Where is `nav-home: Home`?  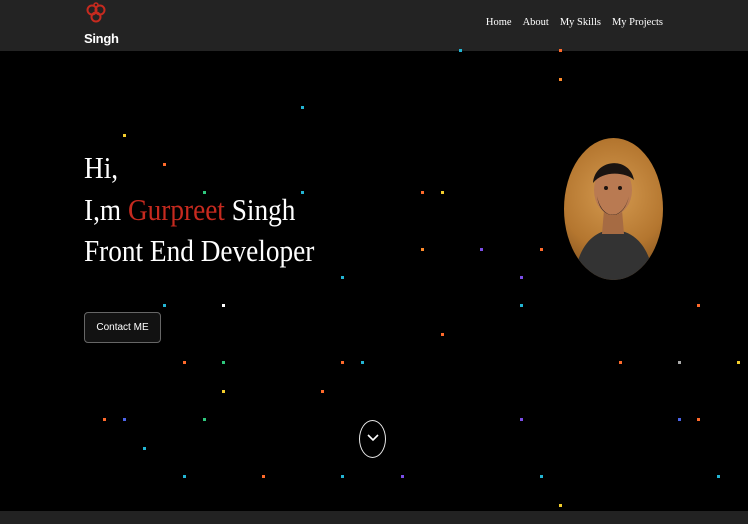 nav-home: Home is located at coordinates (499, 22).